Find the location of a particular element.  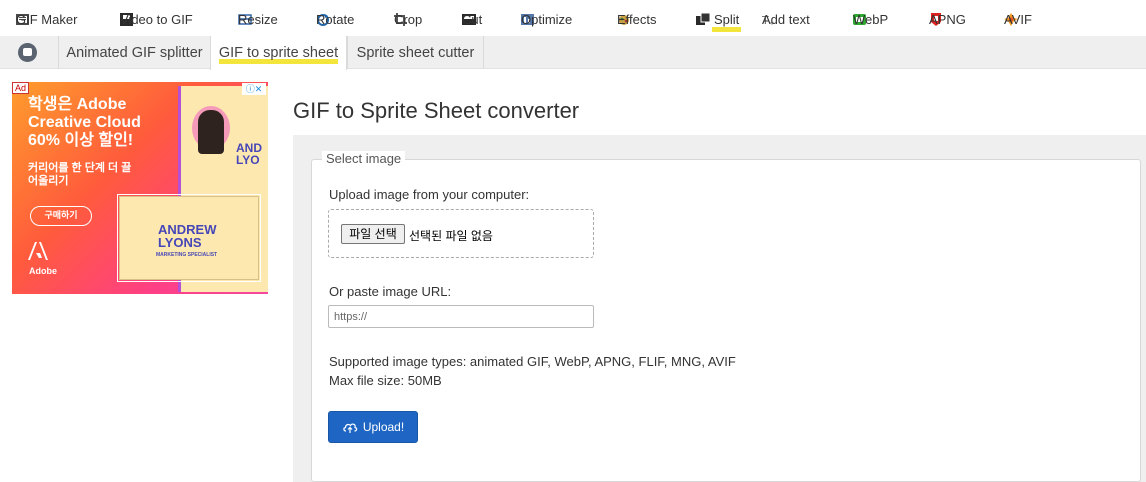

nav-gif-maker: GIF Maker is located at coordinates (46, 19).